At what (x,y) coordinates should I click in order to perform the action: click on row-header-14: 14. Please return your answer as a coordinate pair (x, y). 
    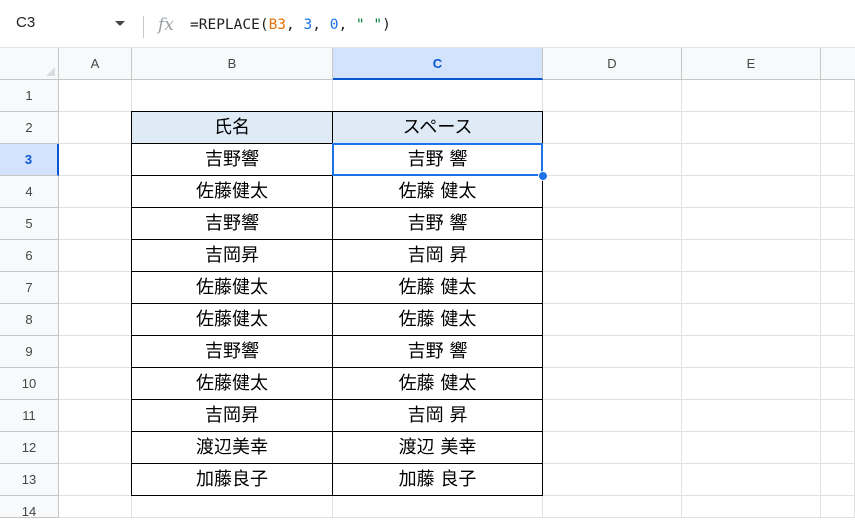
    Looking at the image, I should click on (29, 507).